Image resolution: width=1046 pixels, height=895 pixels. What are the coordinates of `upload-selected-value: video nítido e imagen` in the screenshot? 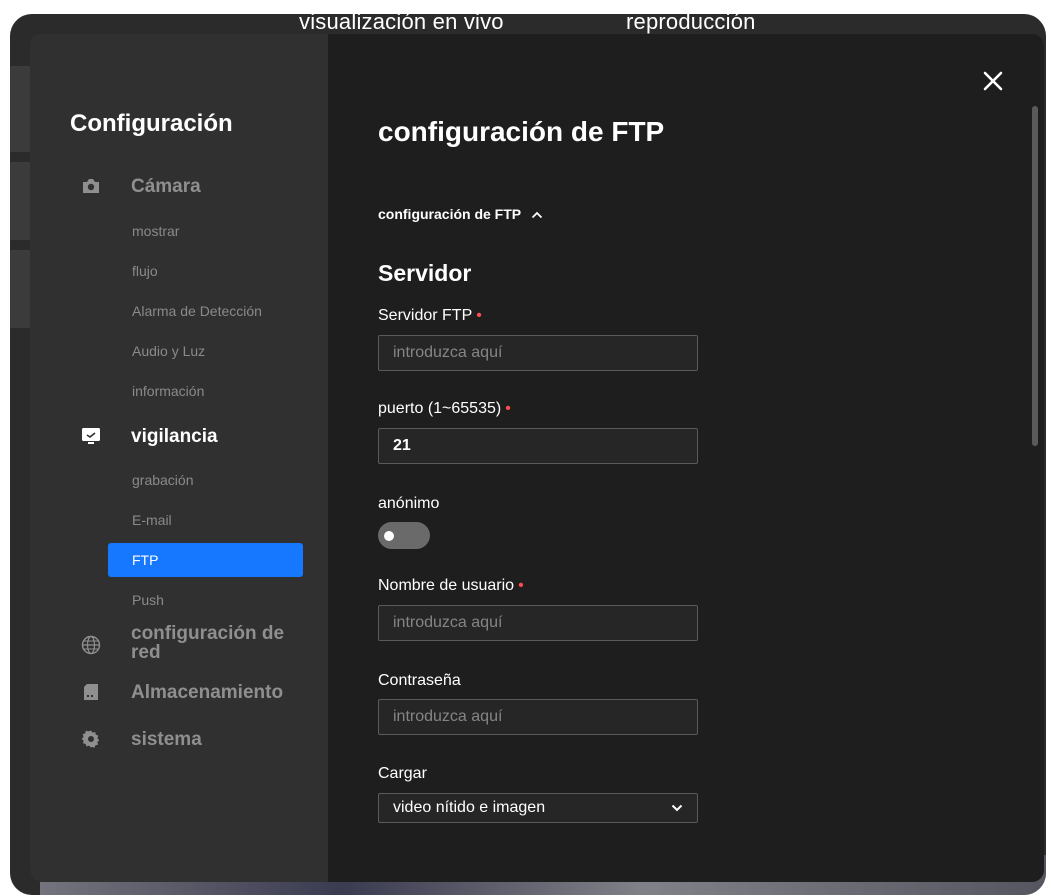 It's located at (469, 807).